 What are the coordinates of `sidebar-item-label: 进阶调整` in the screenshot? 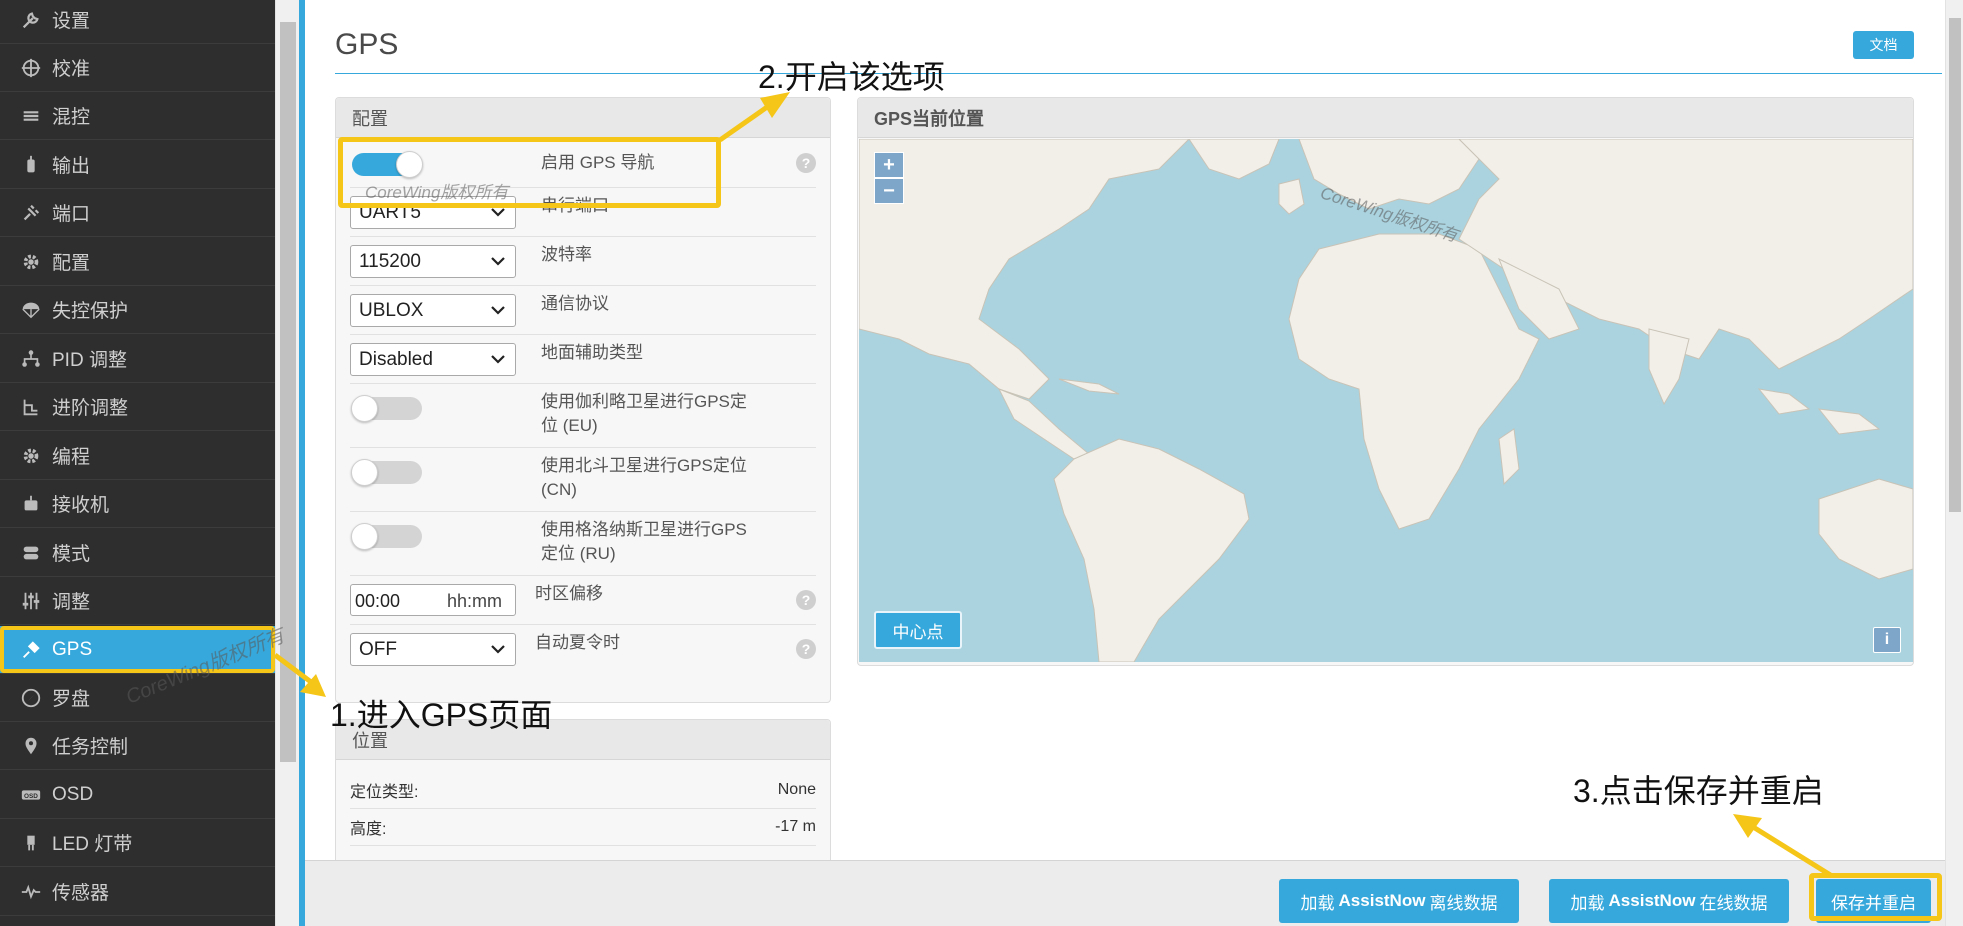 It's located at (90, 408).